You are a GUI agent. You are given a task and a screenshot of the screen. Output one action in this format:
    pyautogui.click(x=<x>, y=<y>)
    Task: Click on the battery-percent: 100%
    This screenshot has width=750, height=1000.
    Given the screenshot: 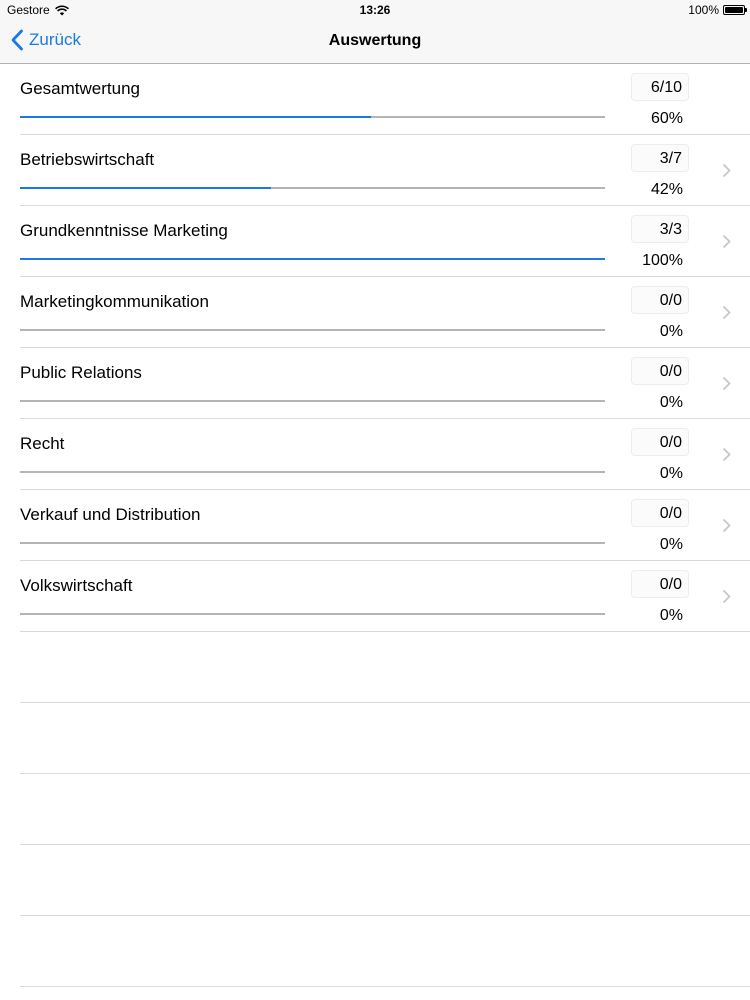 What is the action you would take?
    pyautogui.click(x=703, y=10)
    